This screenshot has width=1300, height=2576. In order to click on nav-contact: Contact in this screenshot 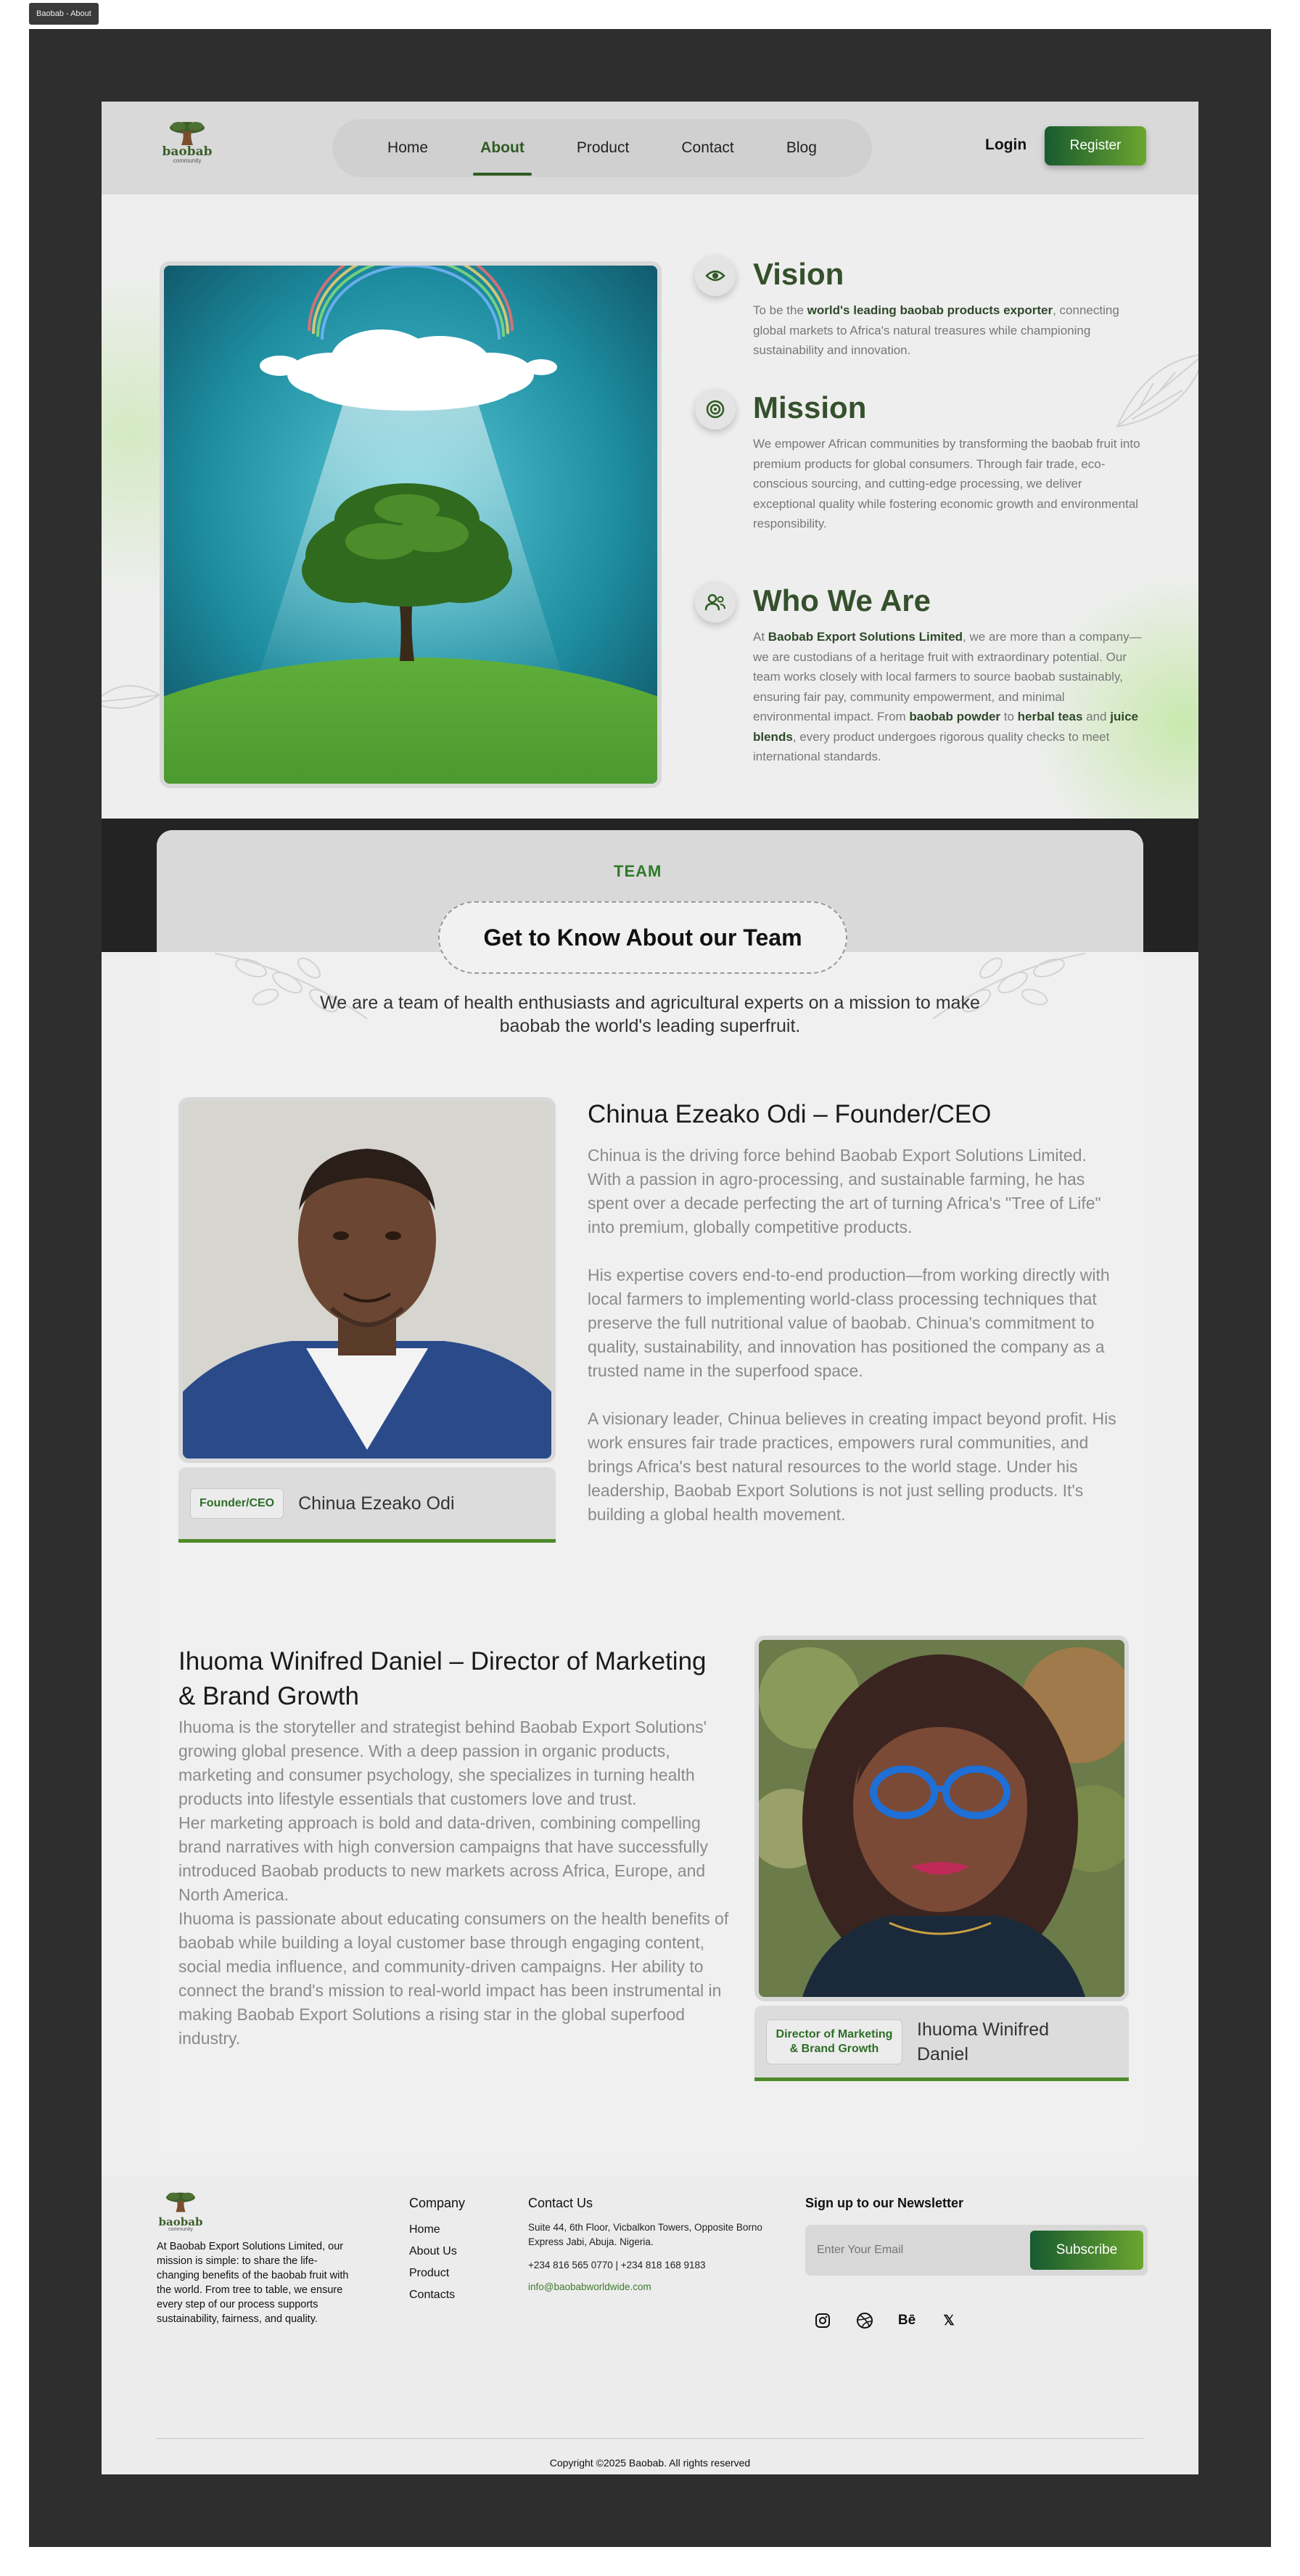, I will do `click(707, 148)`.